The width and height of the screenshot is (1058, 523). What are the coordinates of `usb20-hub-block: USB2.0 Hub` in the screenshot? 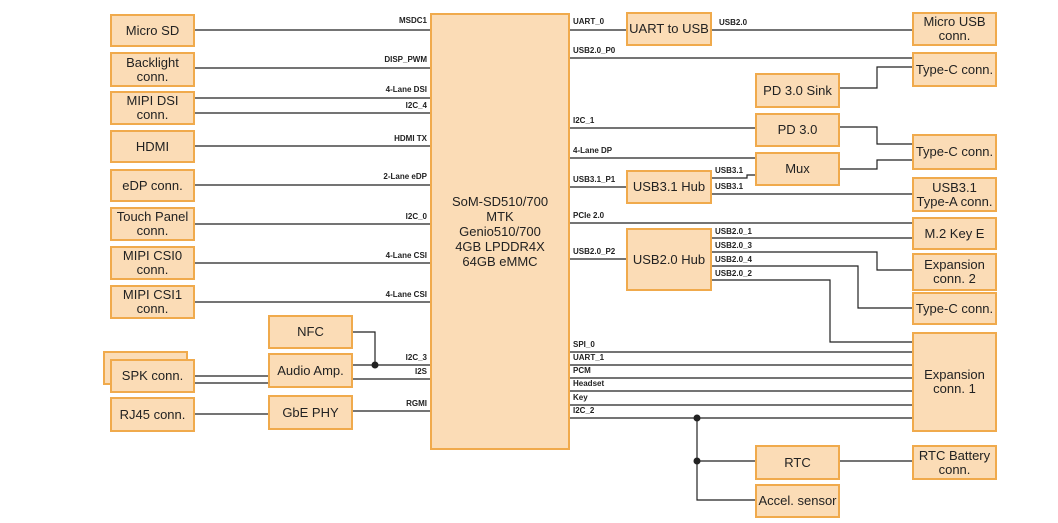 It's located at (669, 259).